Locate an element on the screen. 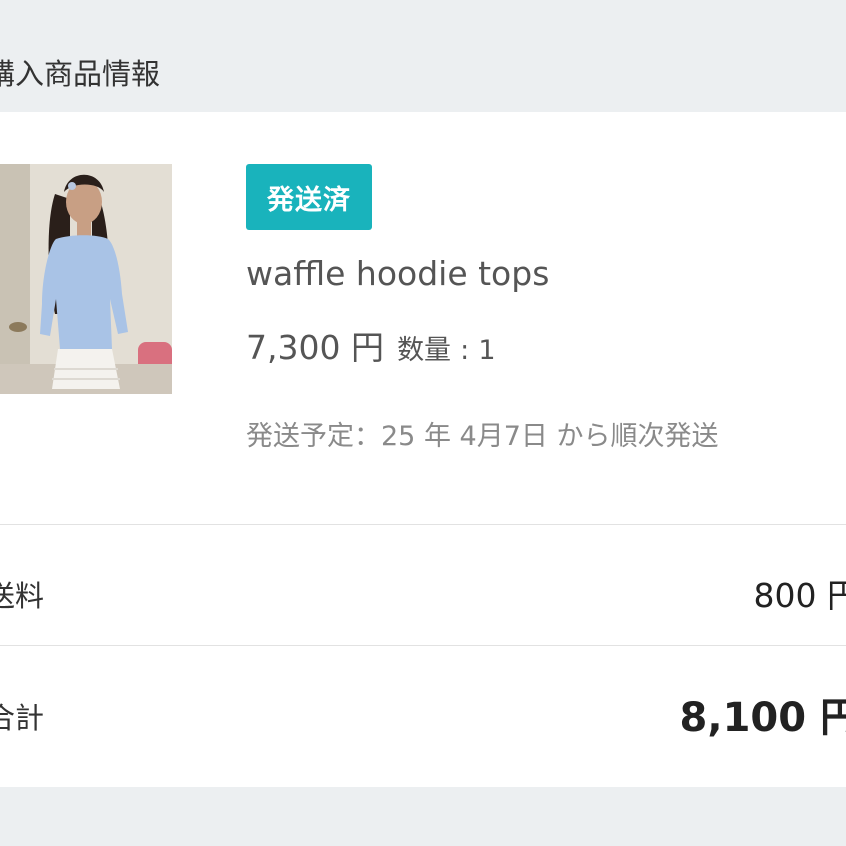  total-label: 合計 is located at coordinates (22, 718).